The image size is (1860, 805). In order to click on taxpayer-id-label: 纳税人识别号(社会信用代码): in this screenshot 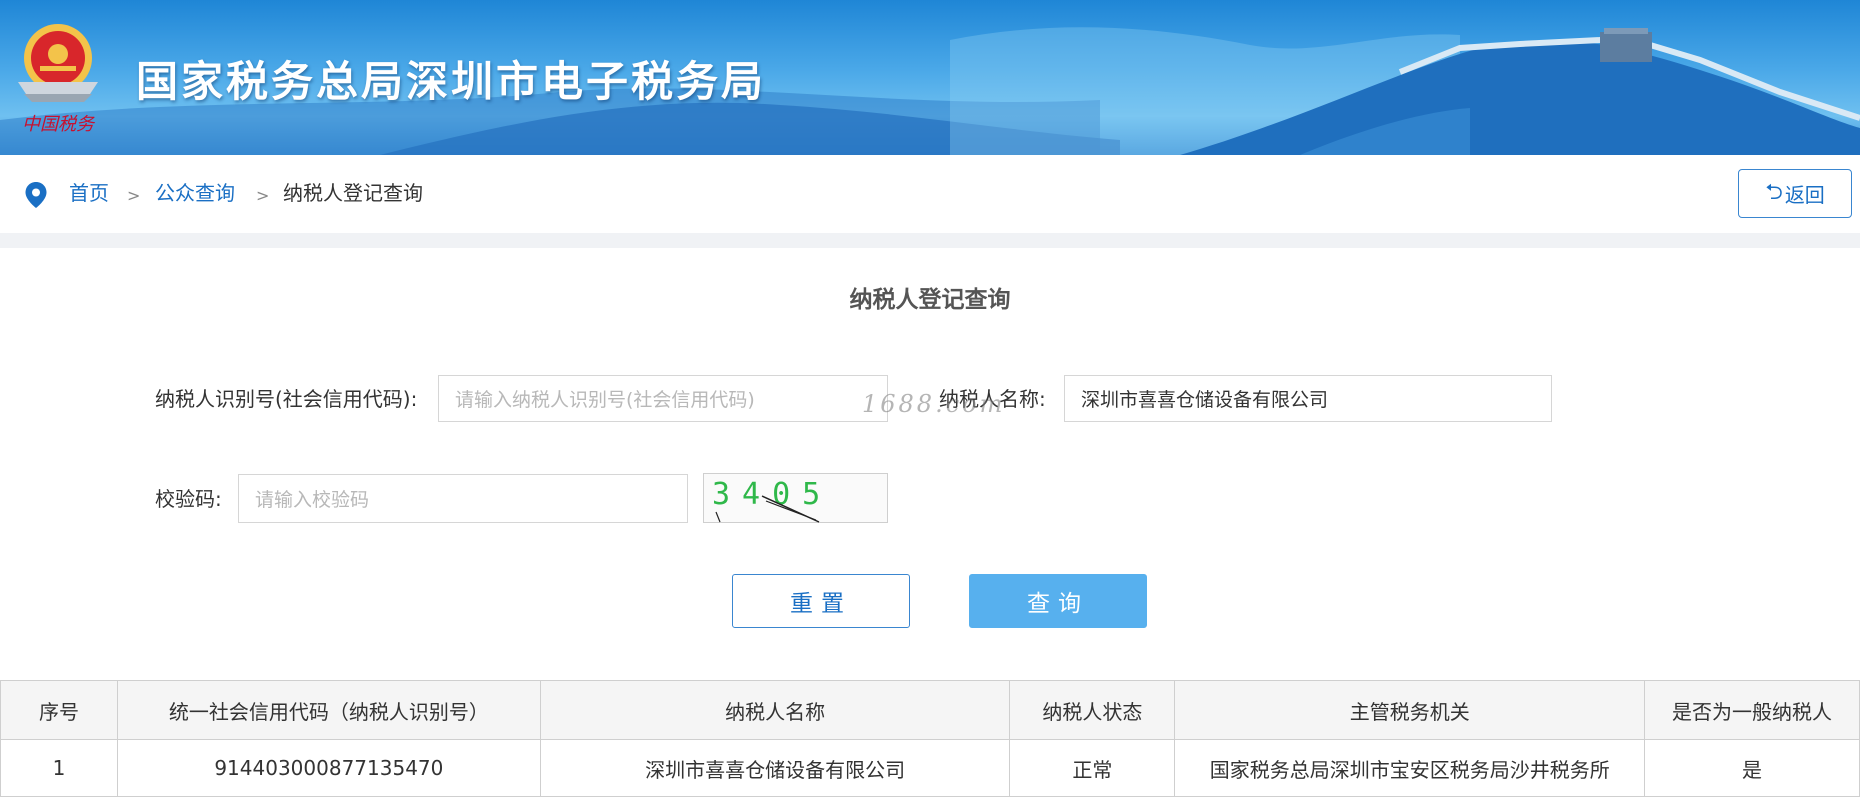, I will do `click(286, 399)`.